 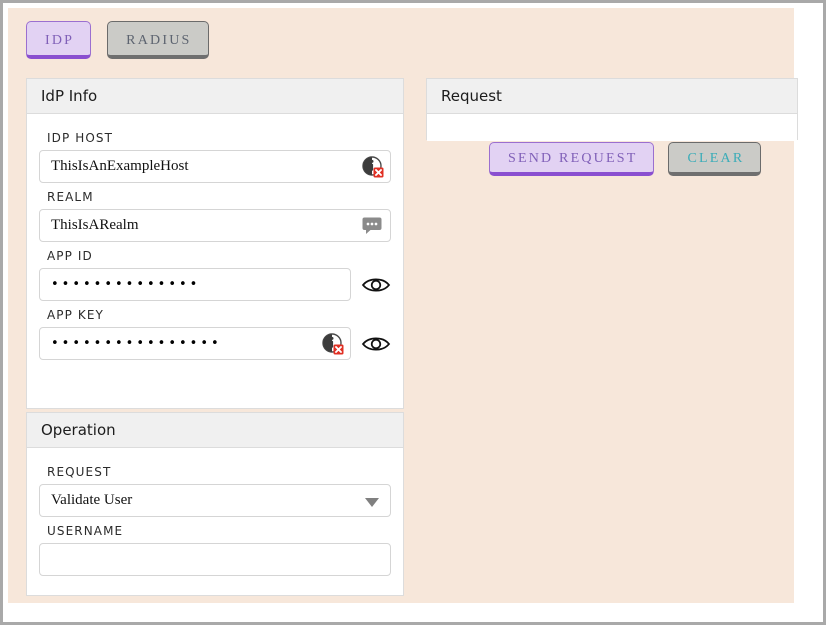 What do you see at coordinates (215, 559) in the screenshot?
I see `username-input` at bounding box center [215, 559].